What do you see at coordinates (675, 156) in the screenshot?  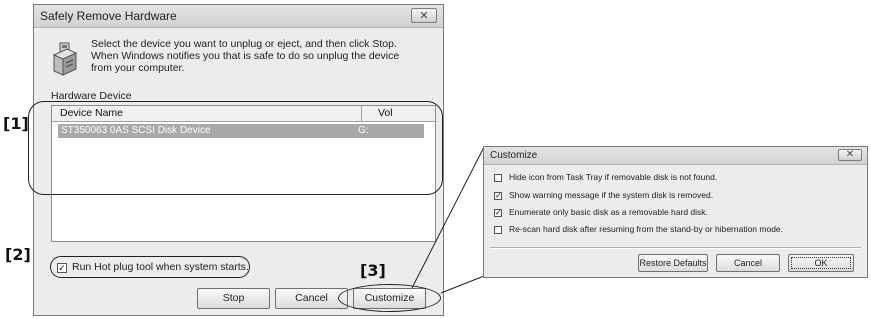 I see `customize-title-bar: Customize ✕` at bounding box center [675, 156].